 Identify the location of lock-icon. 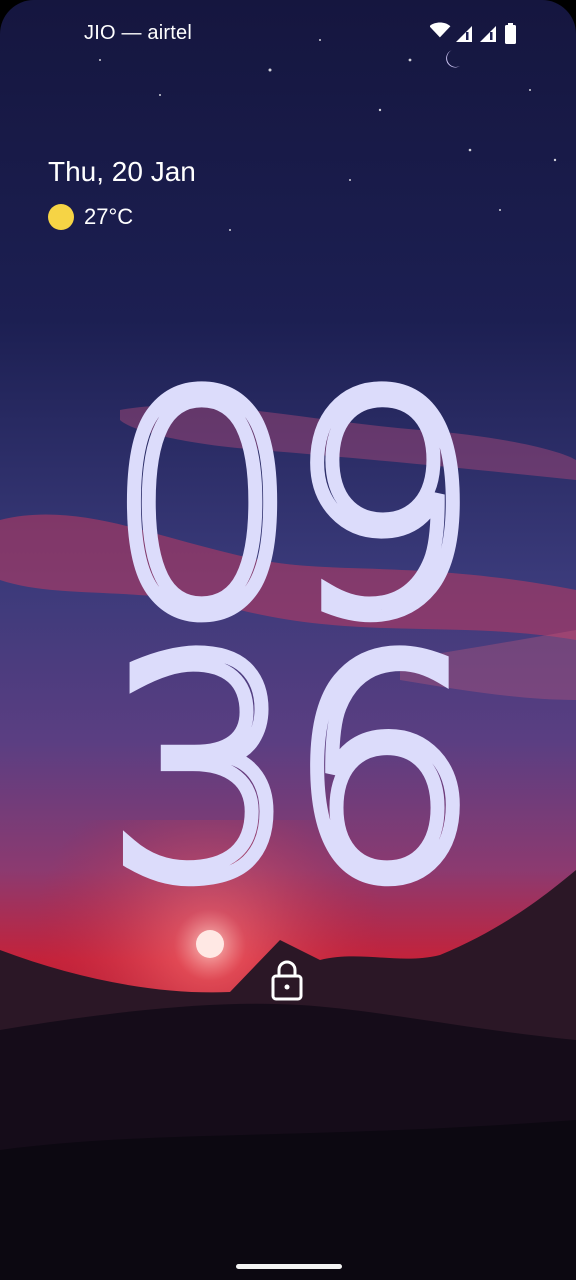
(287, 980).